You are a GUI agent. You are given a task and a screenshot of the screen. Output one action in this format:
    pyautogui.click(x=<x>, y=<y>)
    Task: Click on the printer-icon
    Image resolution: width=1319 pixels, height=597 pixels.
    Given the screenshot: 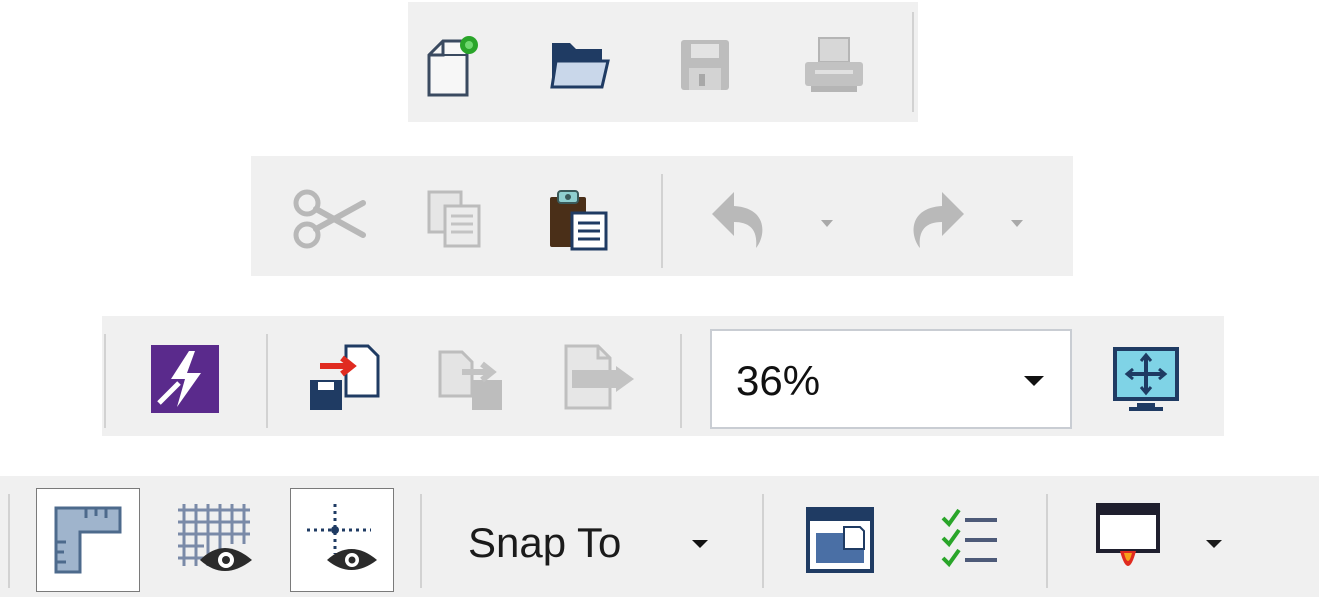 What is the action you would take?
    pyautogui.click(x=834, y=64)
    